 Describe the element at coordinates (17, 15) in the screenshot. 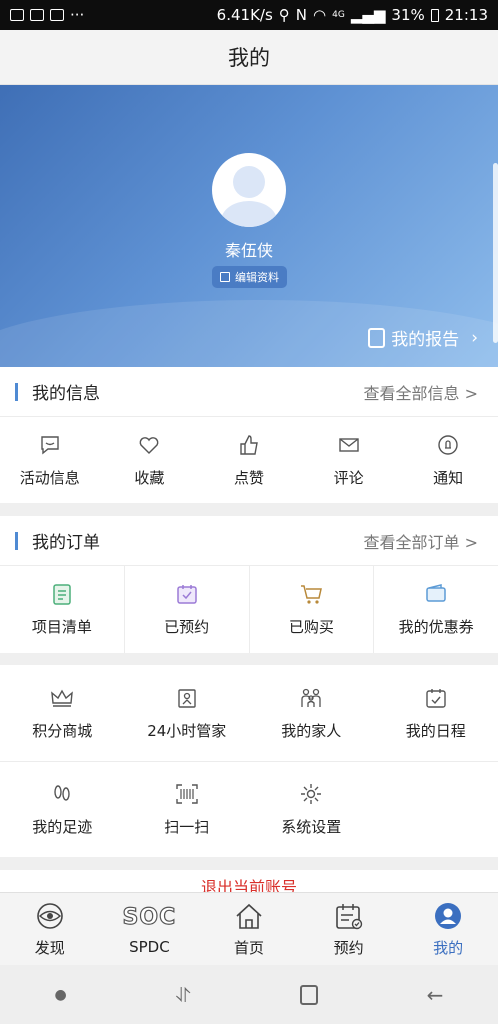

I see `gallery-notification-icon` at that location.